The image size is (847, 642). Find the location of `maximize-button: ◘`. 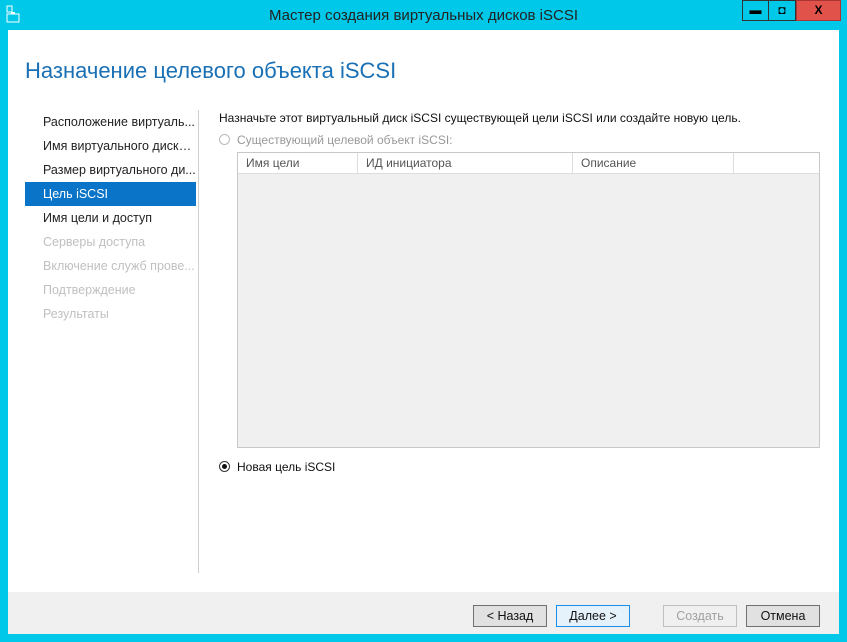

maximize-button: ◘ is located at coordinates (782, 10).